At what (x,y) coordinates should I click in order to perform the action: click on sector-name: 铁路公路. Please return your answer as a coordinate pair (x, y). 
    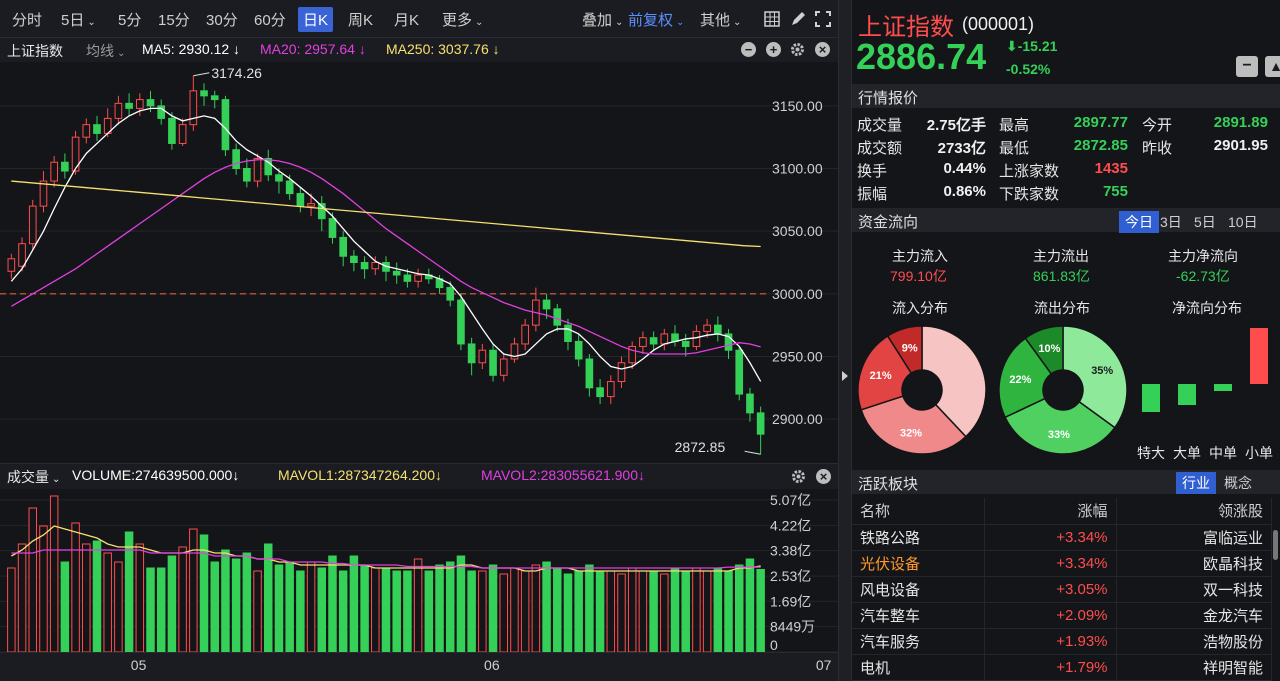
    Looking at the image, I should click on (918, 537).